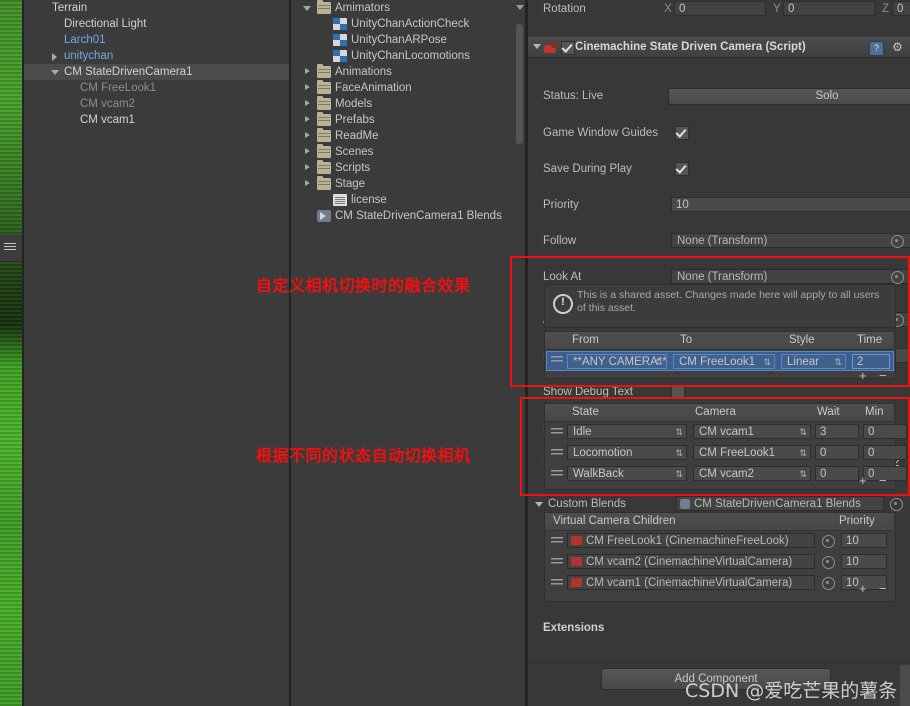 This screenshot has width=910, height=706. Describe the element at coordinates (752, 473) in the screenshot. I see `state-camera-dropdown: CM vcam2 ⇅` at that location.